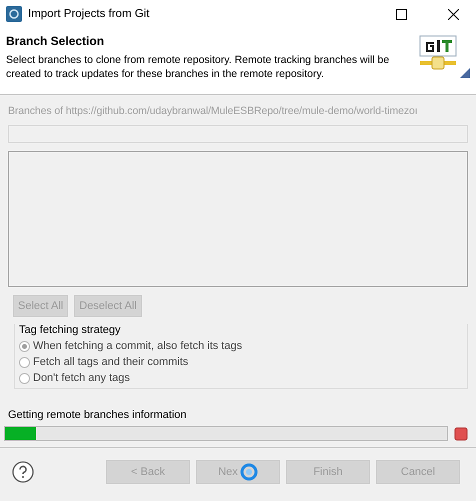  What do you see at coordinates (198, 67) in the screenshot?
I see `page-description: Select branches to clone from remote repository. Remote tracking branches will be created to track updates for these branches in the remote repository.` at bounding box center [198, 67].